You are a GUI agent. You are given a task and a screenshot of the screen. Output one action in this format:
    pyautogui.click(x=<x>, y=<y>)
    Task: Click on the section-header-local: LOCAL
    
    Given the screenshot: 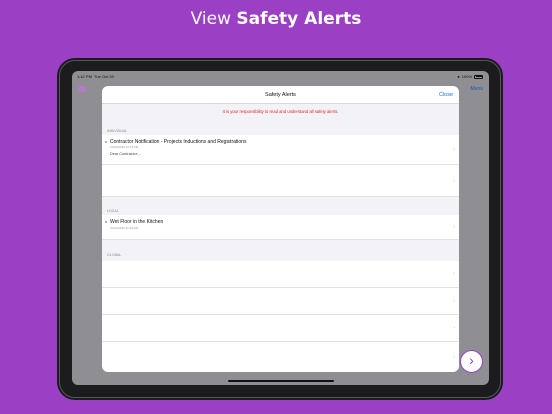 What is the action you would take?
    pyautogui.click(x=280, y=206)
    